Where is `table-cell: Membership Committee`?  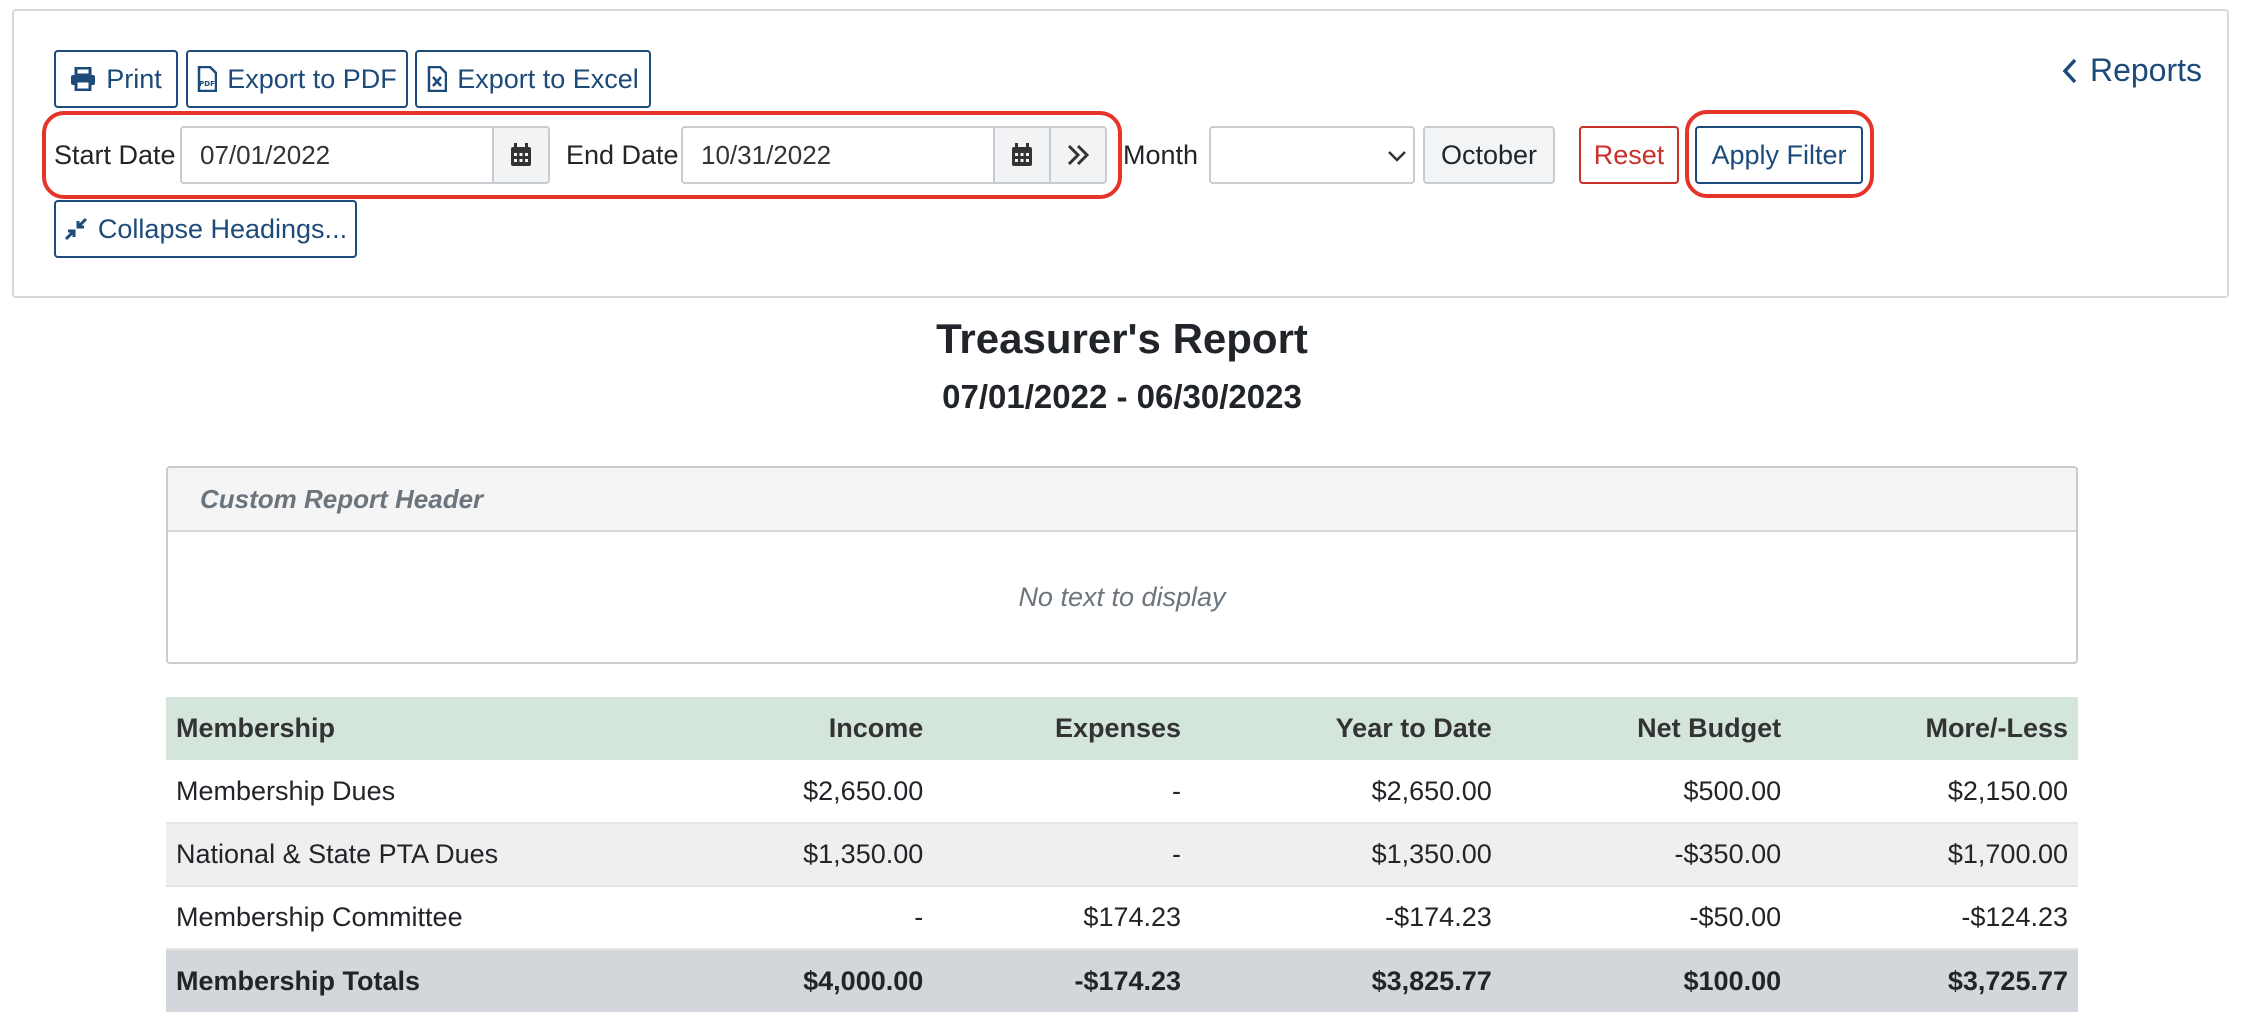 table-cell: Membership Committee is located at coordinates (426, 918).